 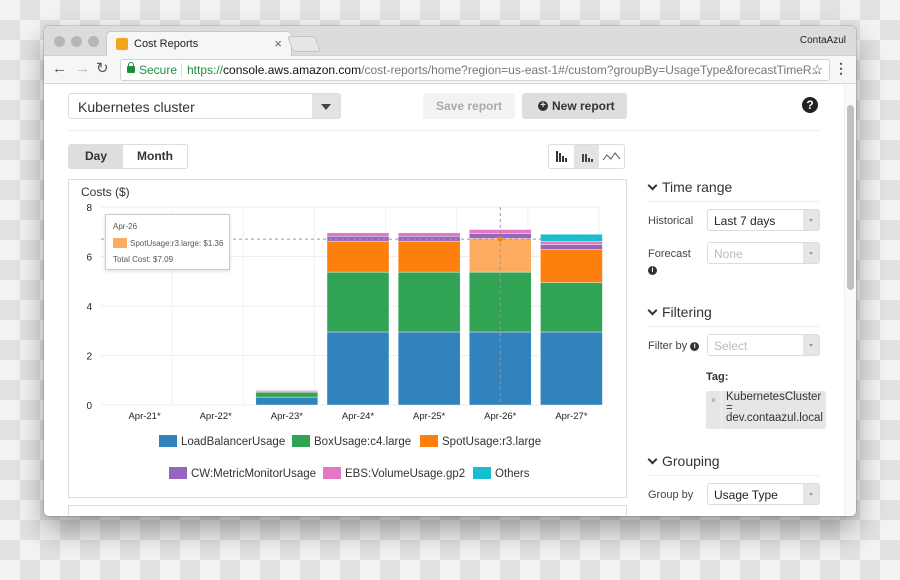 What do you see at coordinates (144, 416) in the screenshot?
I see `x-tick-label: Apr-21*` at bounding box center [144, 416].